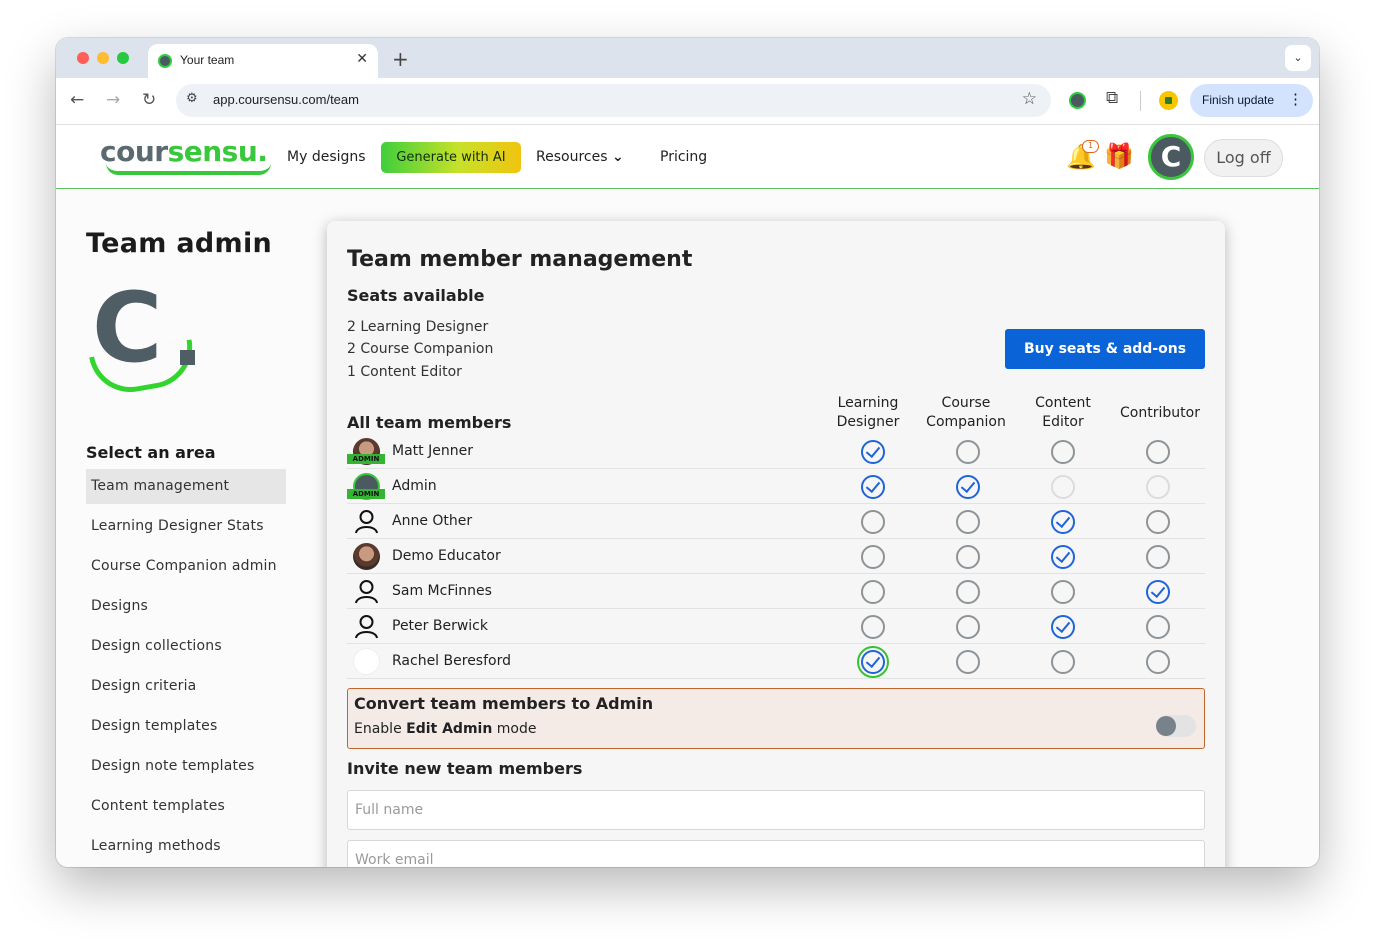 The image size is (1375, 941). What do you see at coordinates (186, 689) in the screenshot?
I see `sidebar-item-design-criteria: Design criteria` at bounding box center [186, 689].